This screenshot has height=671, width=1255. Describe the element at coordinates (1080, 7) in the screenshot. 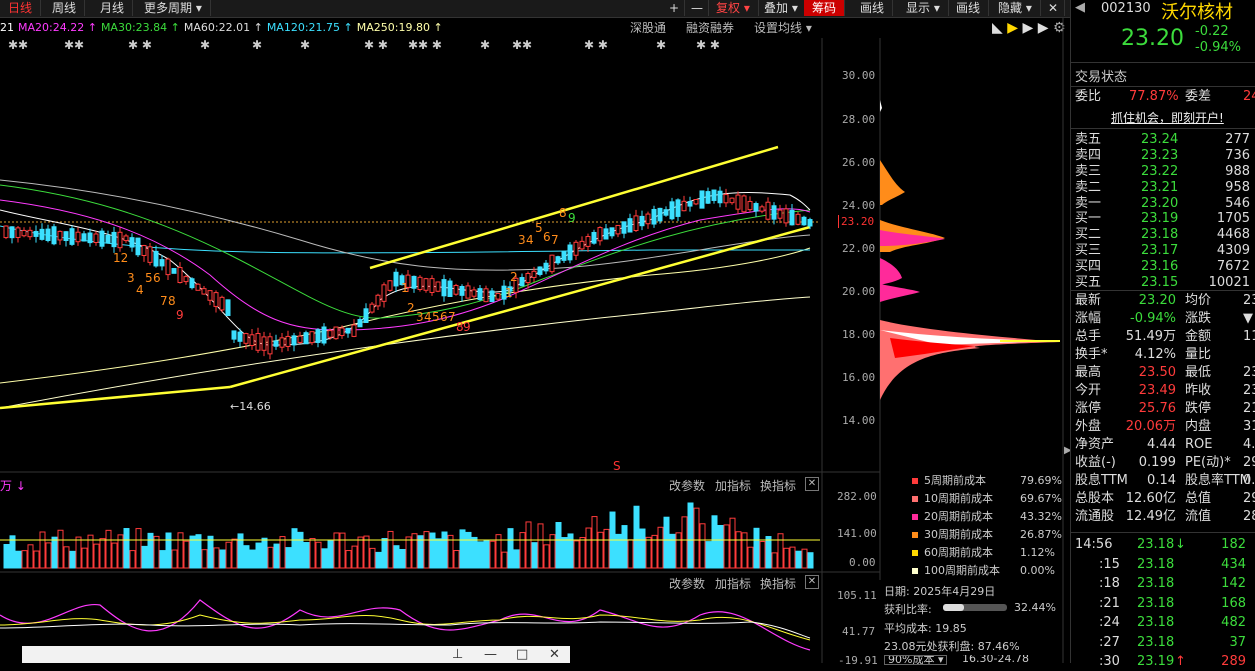

I see `stock-nav-icon: ◀` at that location.